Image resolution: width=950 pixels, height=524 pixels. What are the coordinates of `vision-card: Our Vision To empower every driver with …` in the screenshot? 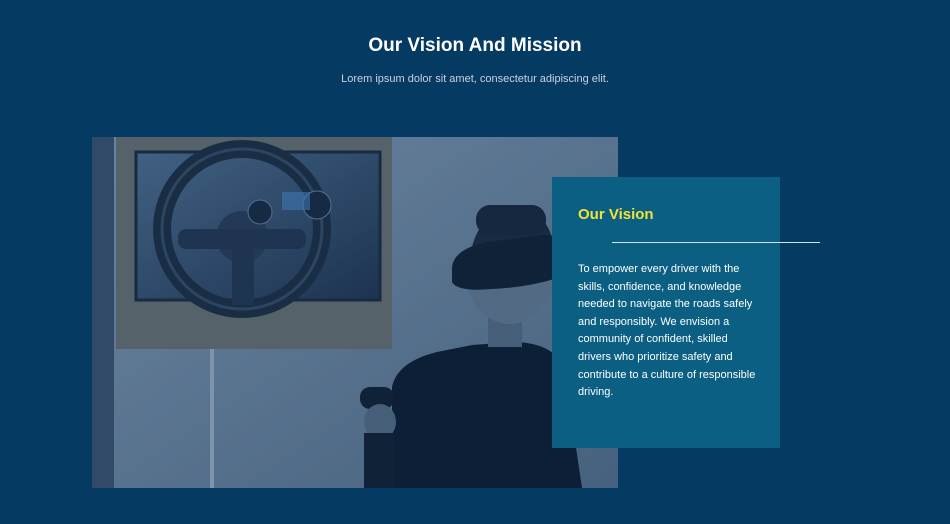 It's located at (686, 312).